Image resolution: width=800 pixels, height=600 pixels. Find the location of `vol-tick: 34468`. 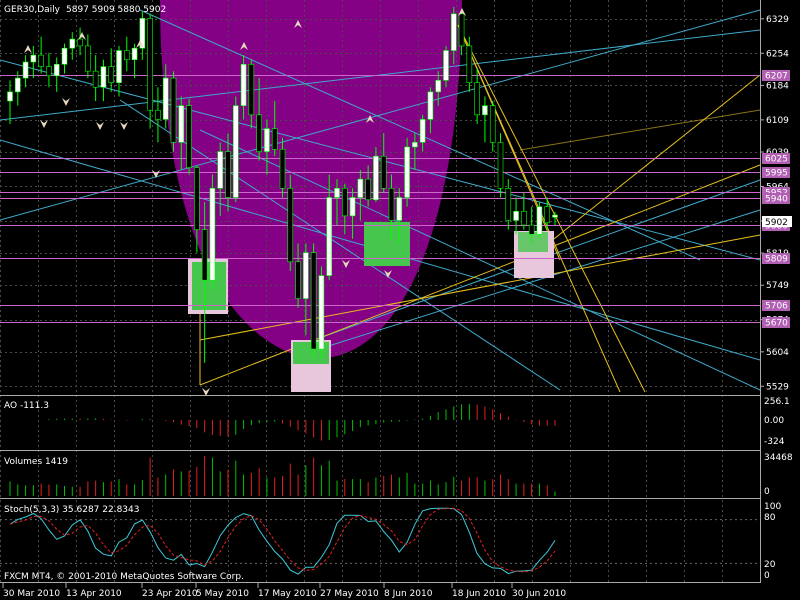

vol-tick: 34468 is located at coordinates (778, 458).